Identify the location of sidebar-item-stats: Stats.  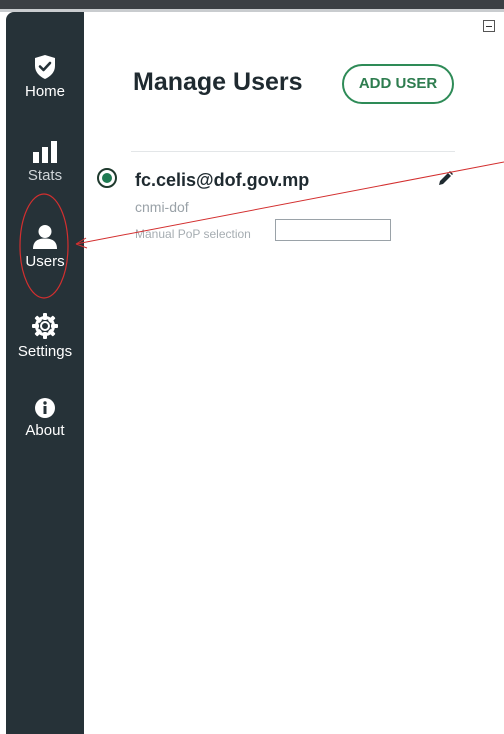
(45, 162).